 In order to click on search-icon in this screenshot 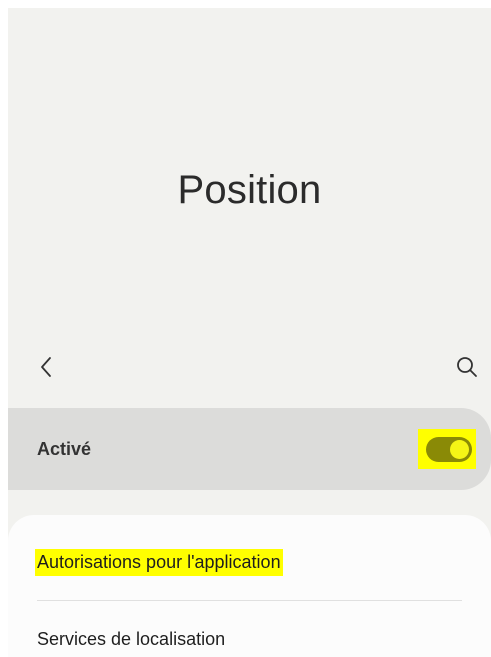, I will do `click(467, 367)`.